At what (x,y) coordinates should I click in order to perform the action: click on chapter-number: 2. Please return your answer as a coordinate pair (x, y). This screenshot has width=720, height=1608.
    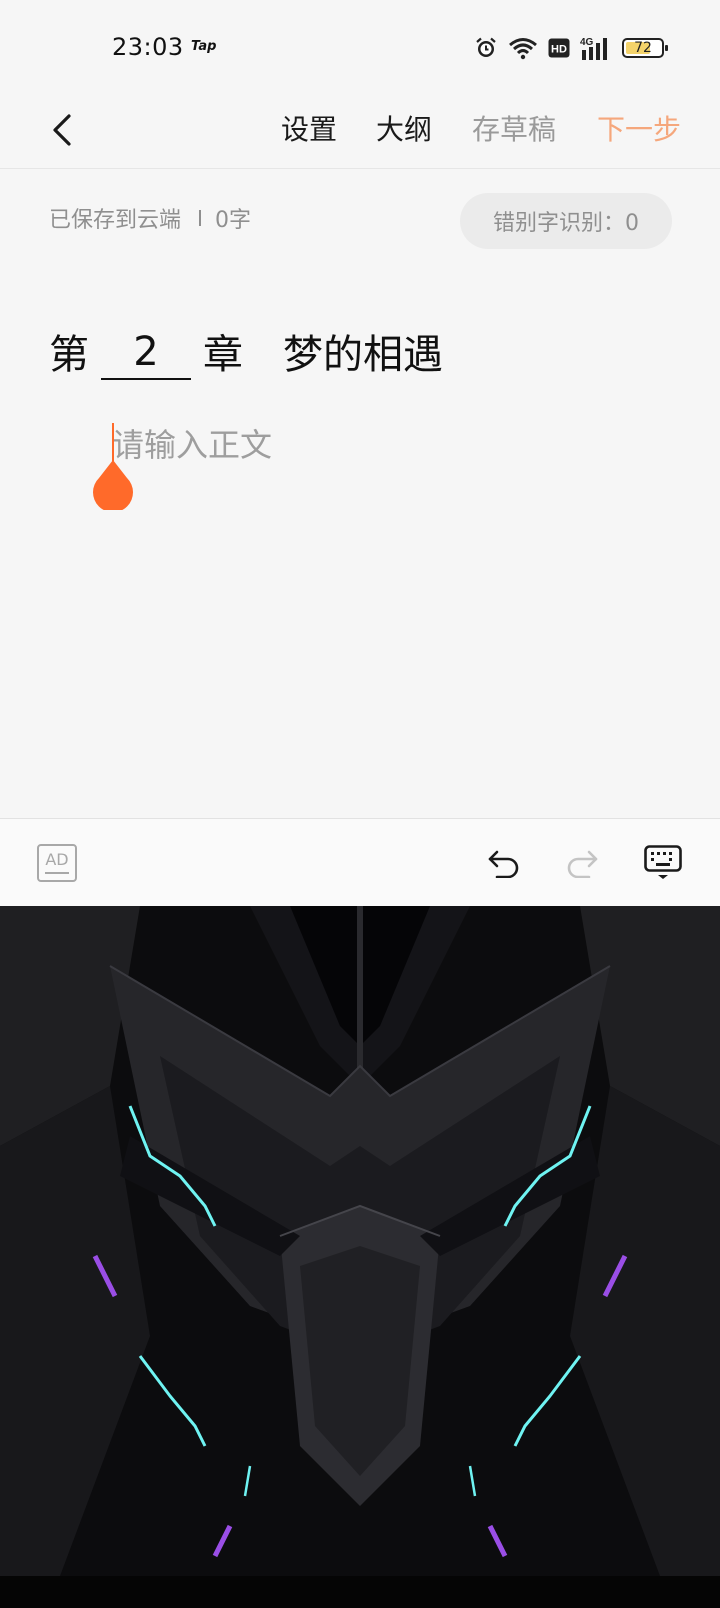
    Looking at the image, I should click on (146, 352).